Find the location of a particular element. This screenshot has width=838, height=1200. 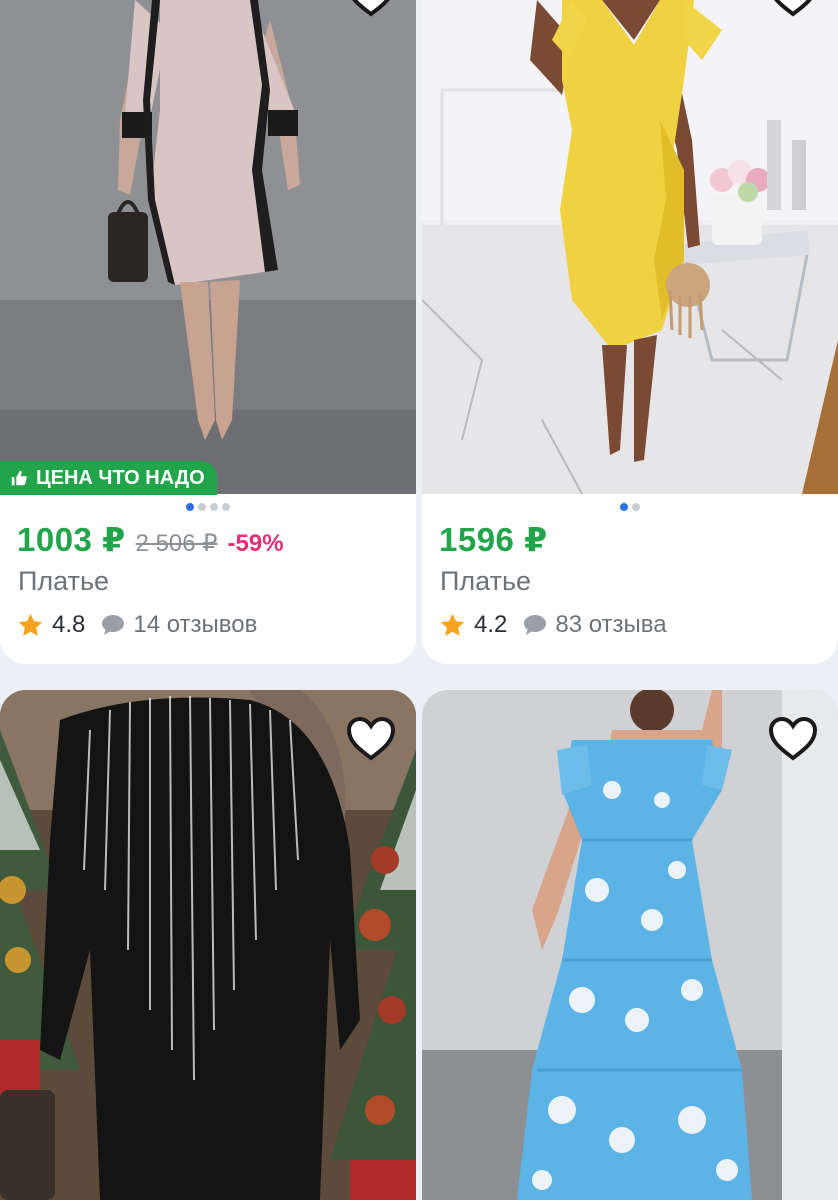

rating-value: 4.2 is located at coordinates (491, 624).